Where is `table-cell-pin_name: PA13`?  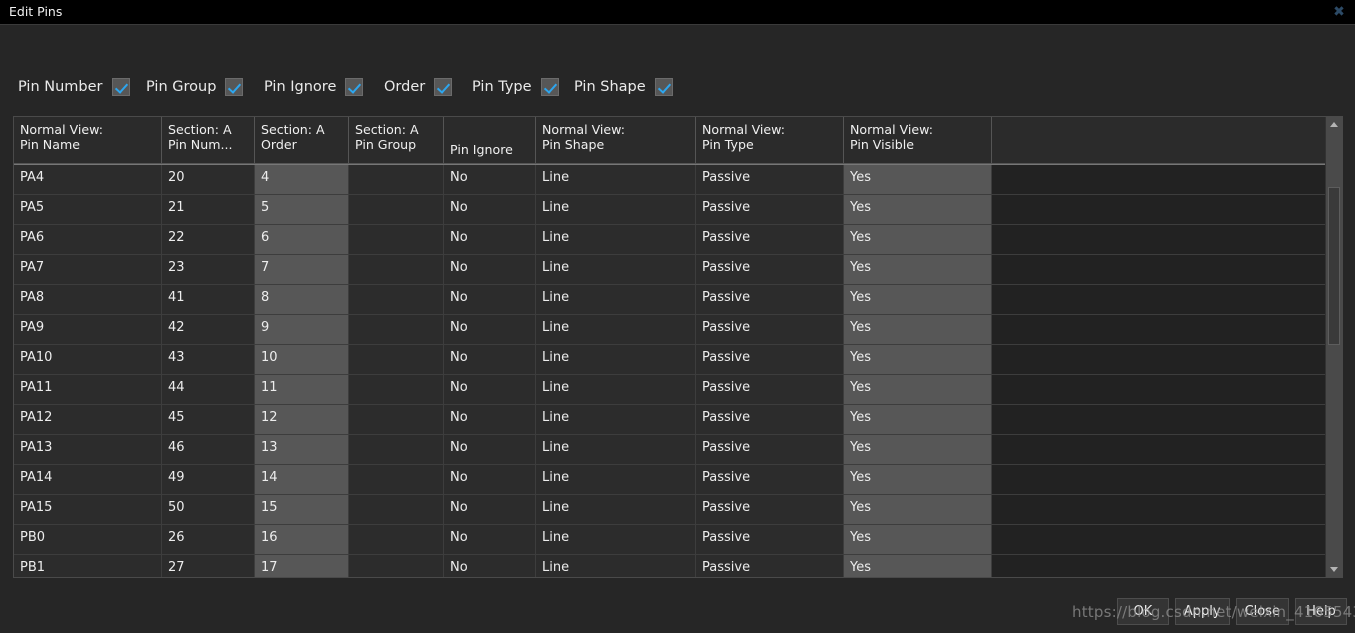 table-cell-pin_name: PA13 is located at coordinates (88, 449).